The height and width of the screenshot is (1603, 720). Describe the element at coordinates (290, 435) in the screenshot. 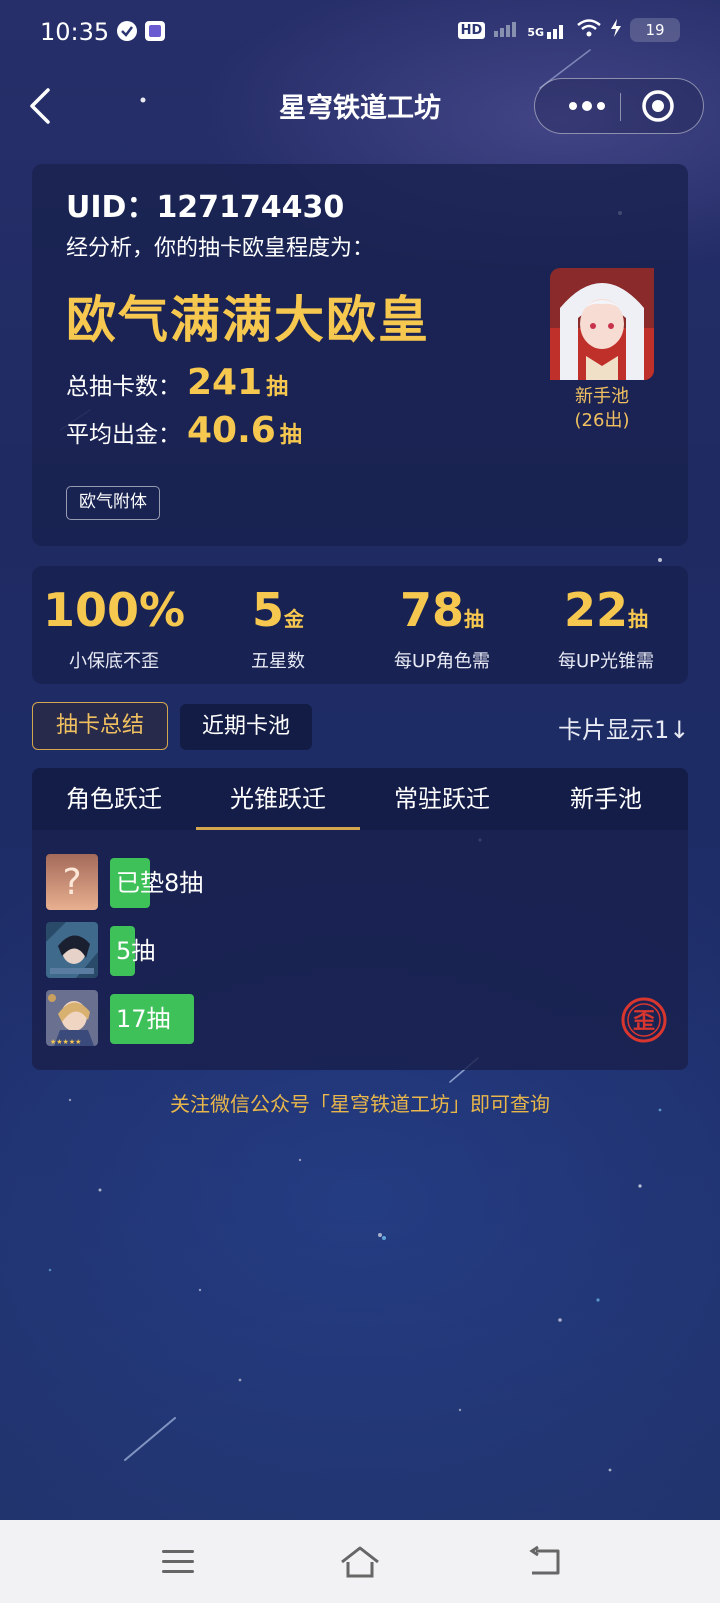

I see `average-gold-unit: 抽` at that location.